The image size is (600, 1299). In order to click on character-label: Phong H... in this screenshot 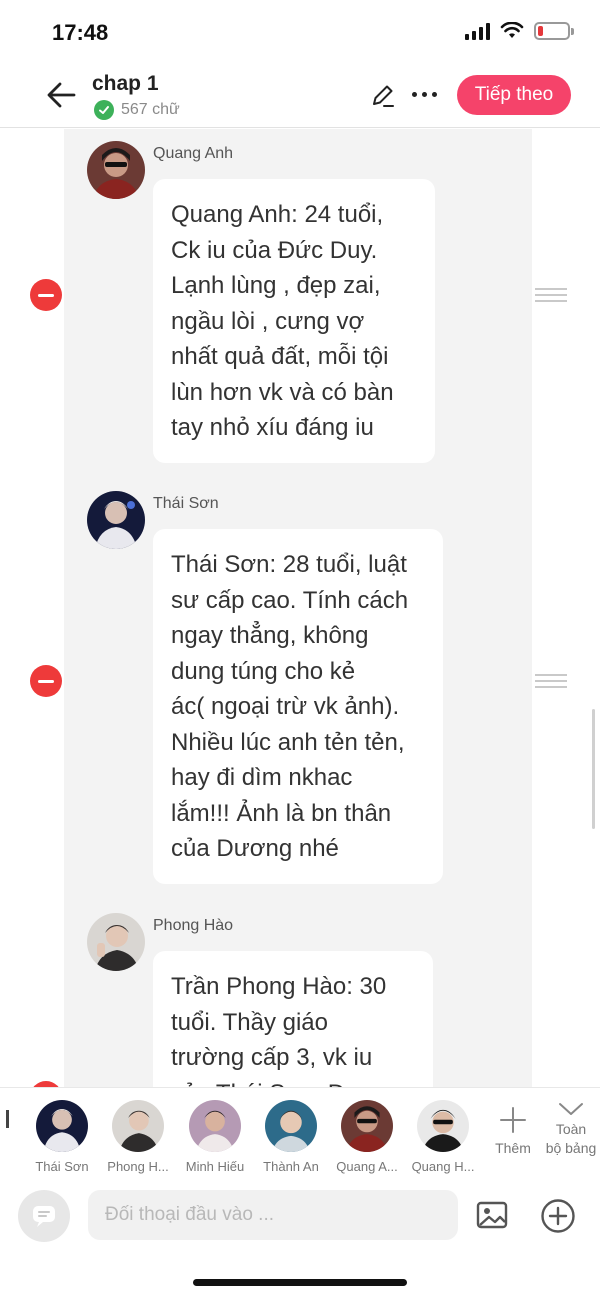, I will do `click(138, 1166)`.